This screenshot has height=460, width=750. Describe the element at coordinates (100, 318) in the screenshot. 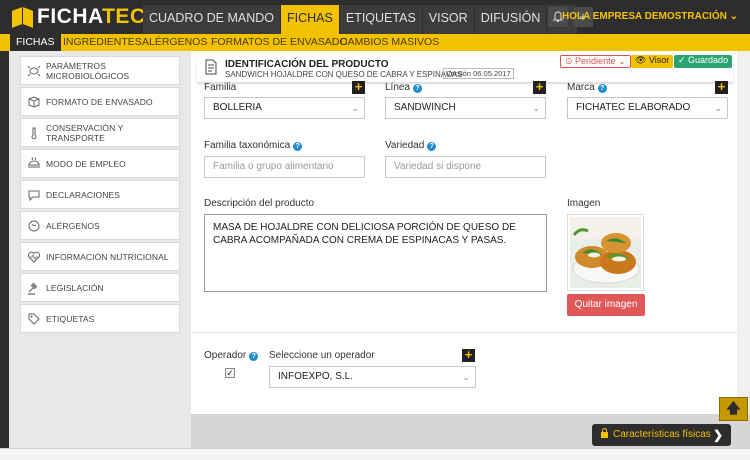

I see `sidebar-item-etiquetas: ETIQUETAS` at that location.